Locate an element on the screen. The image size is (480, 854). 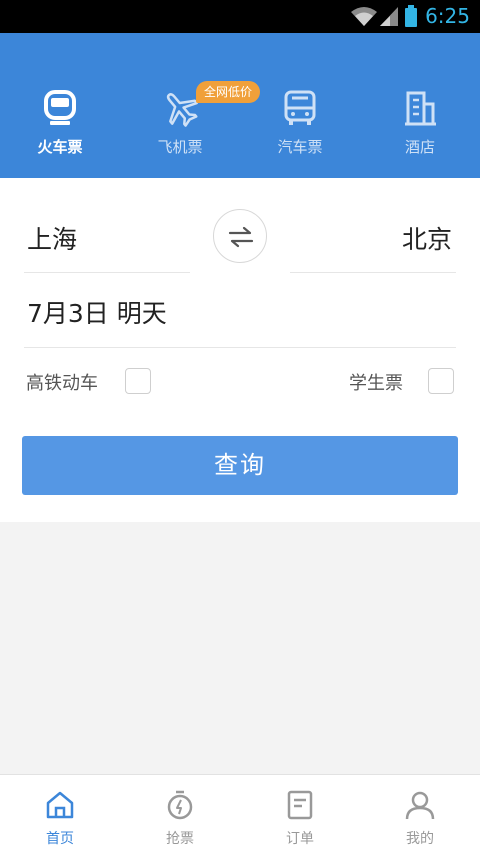
to-city: 北京 is located at coordinates (427, 238).